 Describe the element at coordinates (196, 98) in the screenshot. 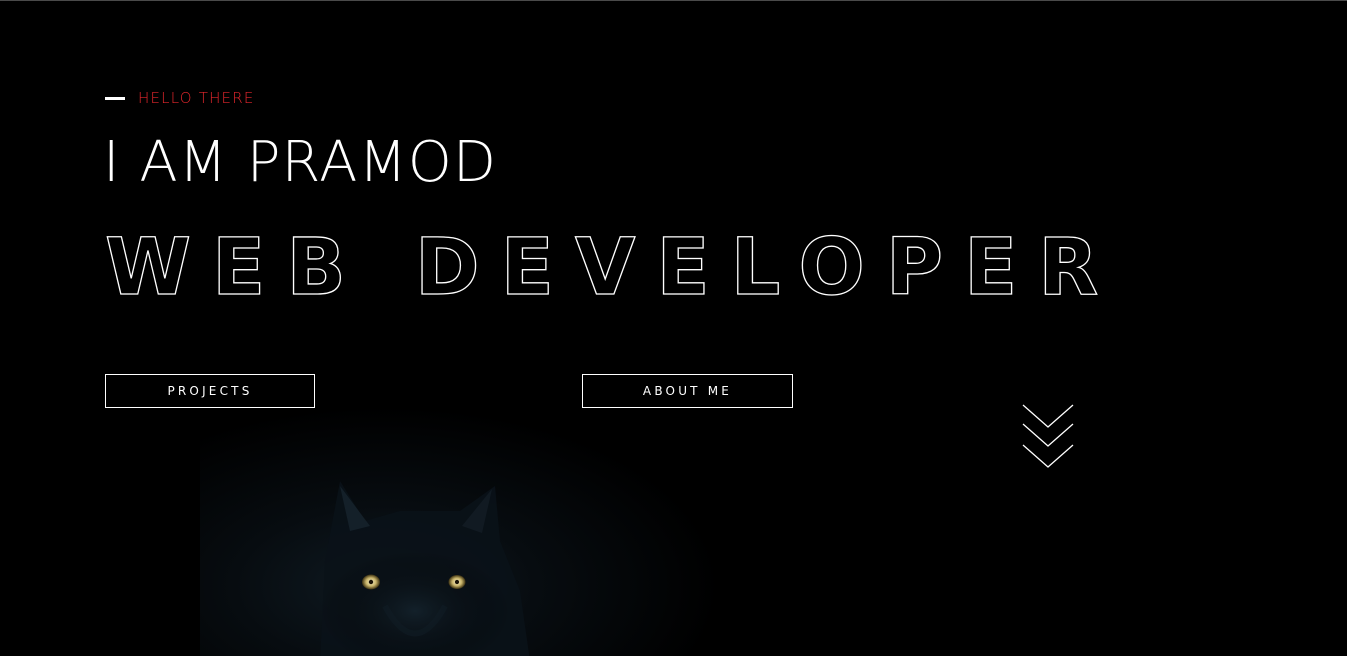

I see `greeting-text: HELLO THERE` at that location.